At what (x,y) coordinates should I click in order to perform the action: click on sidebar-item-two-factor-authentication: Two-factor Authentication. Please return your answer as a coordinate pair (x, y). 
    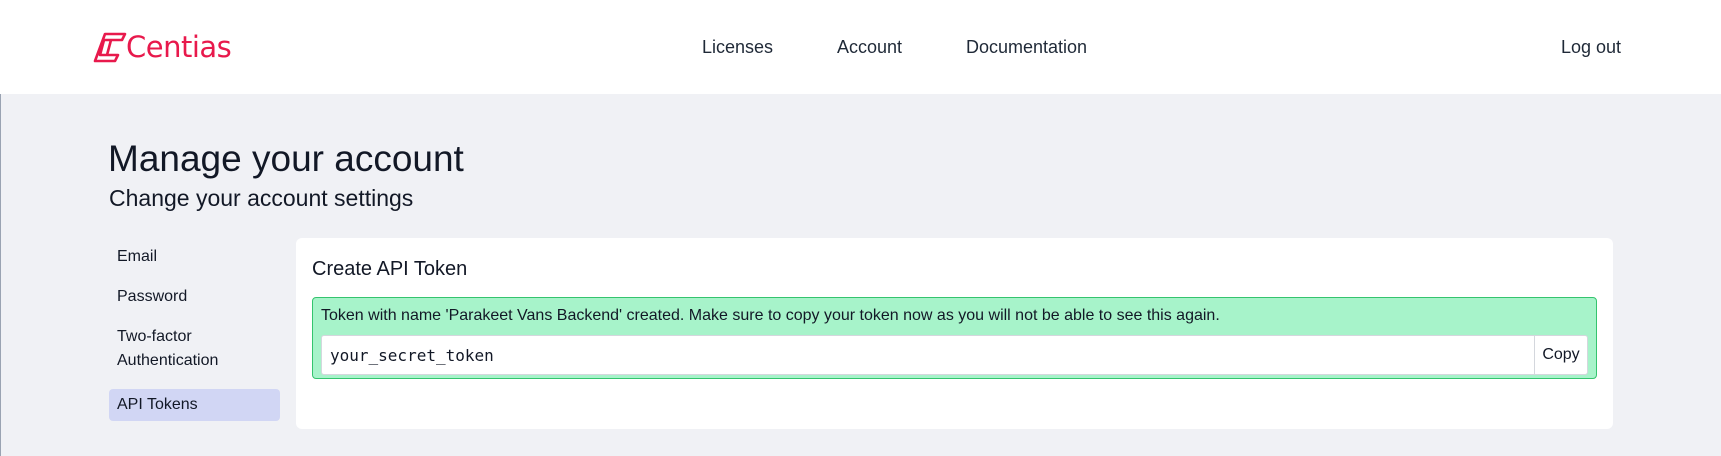
    Looking at the image, I should click on (194, 349).